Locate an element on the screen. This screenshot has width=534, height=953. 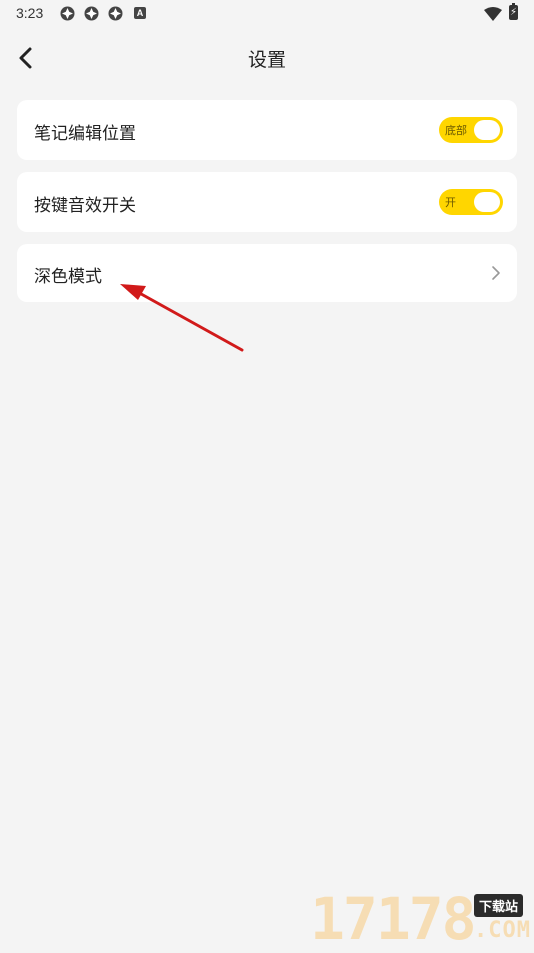
page-title: 设置 is located at coordinates (266, 60).